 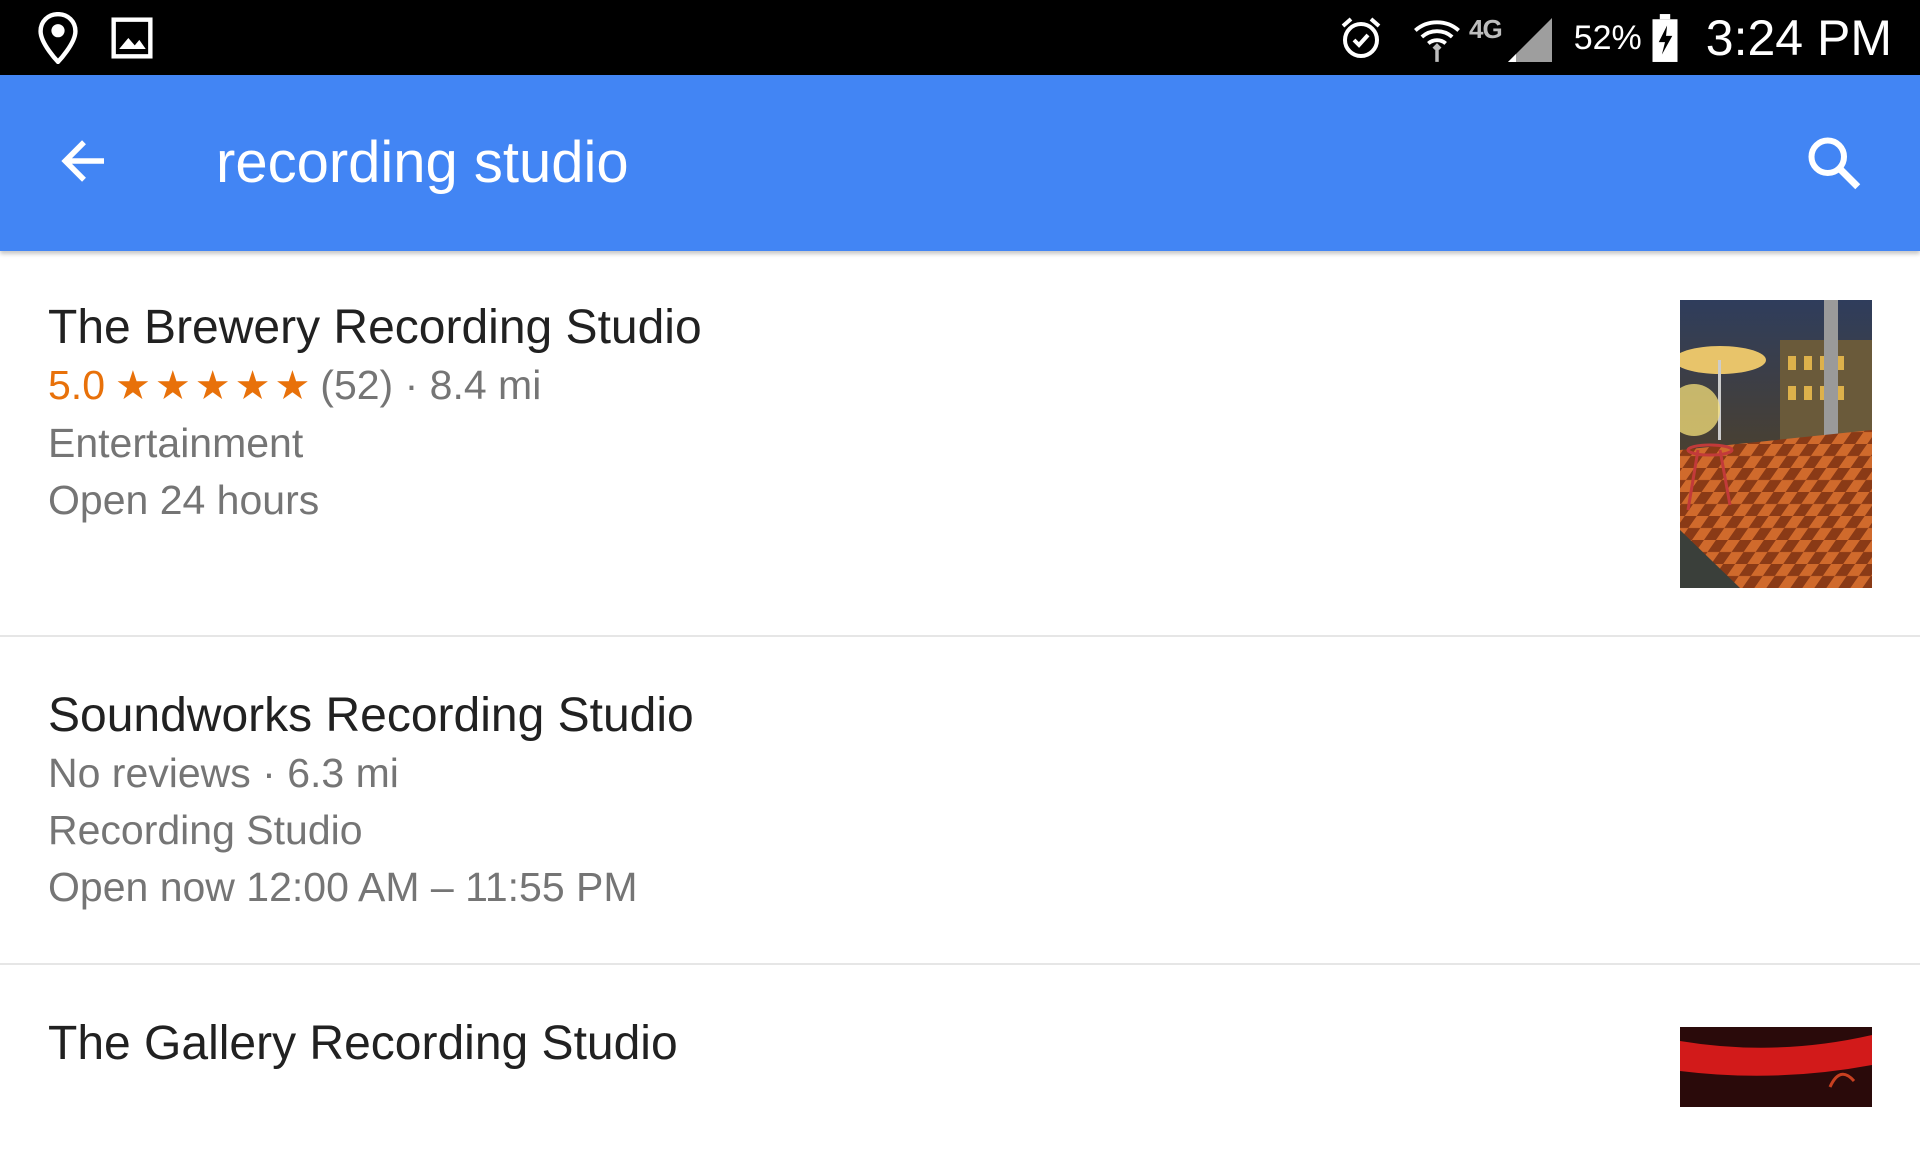 What do you see at coordinates (205, 830) in the screenshot?
I see `place-category: Recording Studio` at bounding box center [205, 830].